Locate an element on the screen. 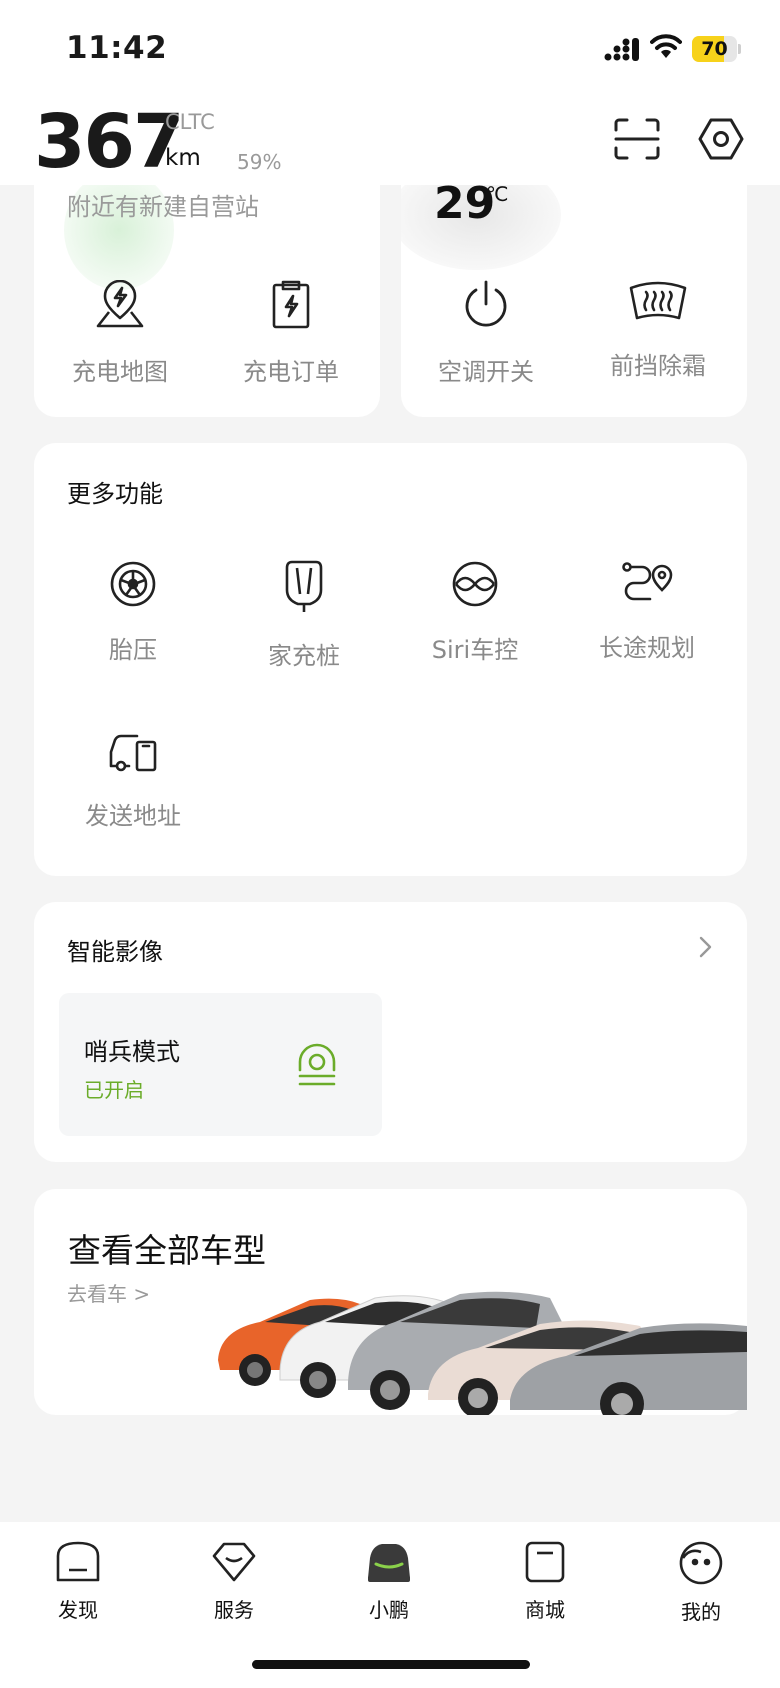 The width and height of the screenshot is (780, 1688). scan-icon is located at coordinates (637, 139).